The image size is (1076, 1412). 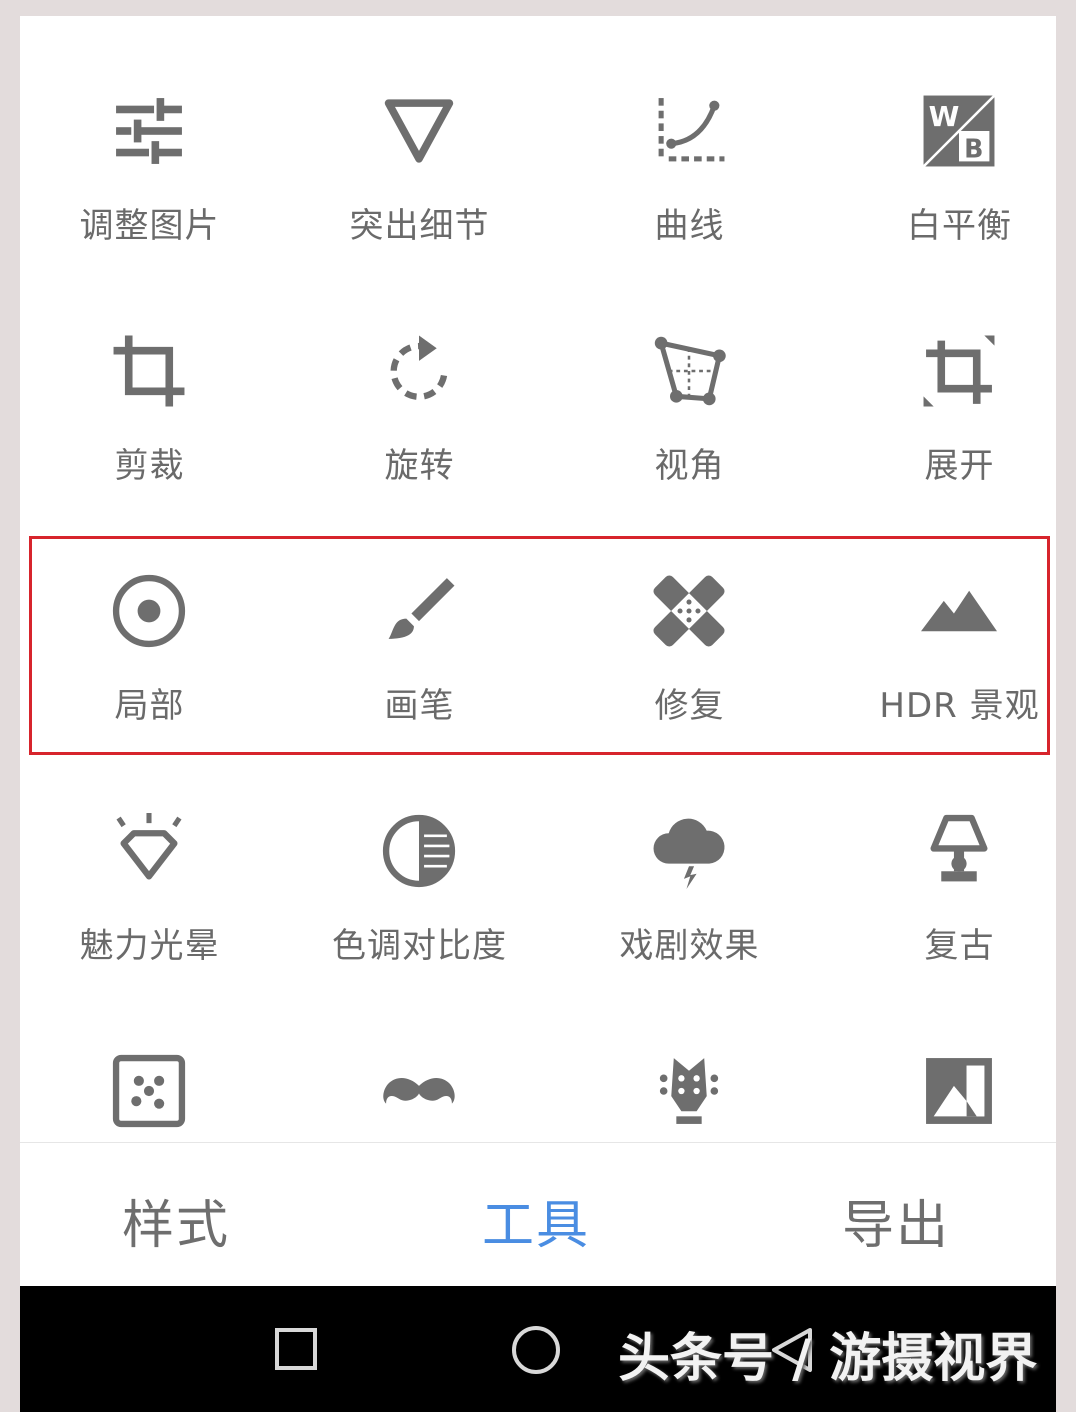 I want to click on tool-label: 局部, so click(x=149, y=706).